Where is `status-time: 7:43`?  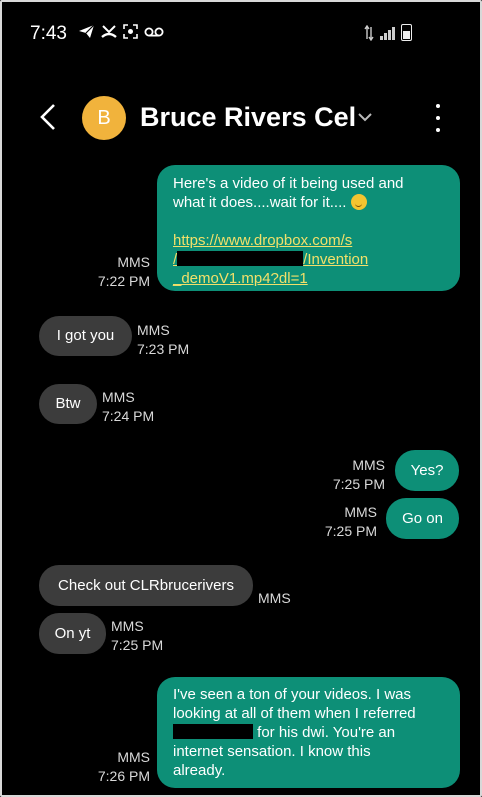 status-time: 7:43 is located at coordinates (48, 33).